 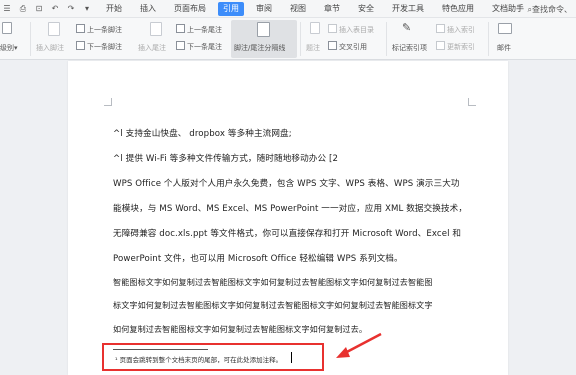 What do you see at coordinates (332, 28) in the screenshot?
I see `figure-index-icon` at bounding box center [332, 28].